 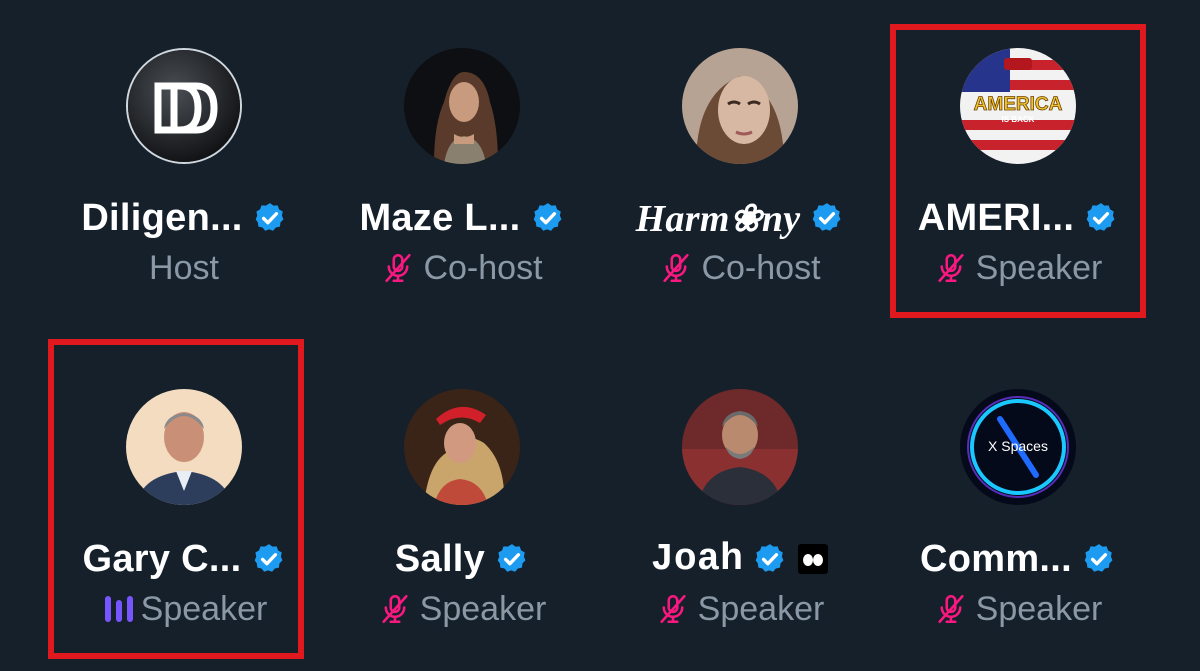 I want to click on highlight-box-ameri, so click(x=1018, y=171).